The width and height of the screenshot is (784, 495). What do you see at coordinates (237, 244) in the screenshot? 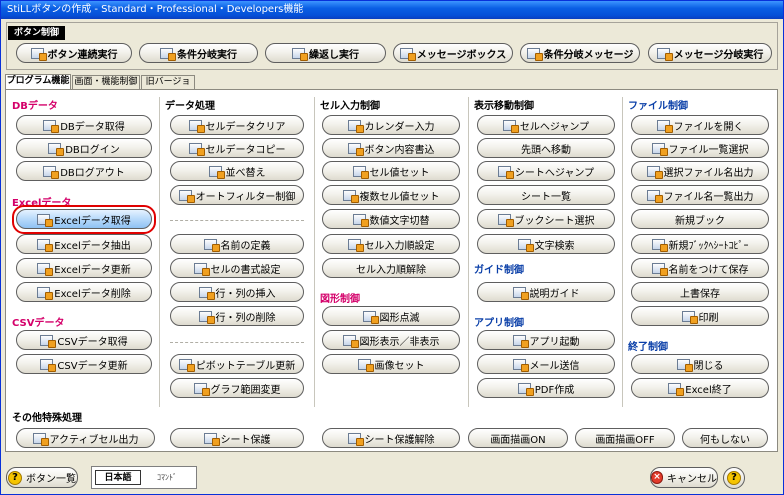
I see `btn-define-name: 名前の定義` at bounding box center [237, 244].